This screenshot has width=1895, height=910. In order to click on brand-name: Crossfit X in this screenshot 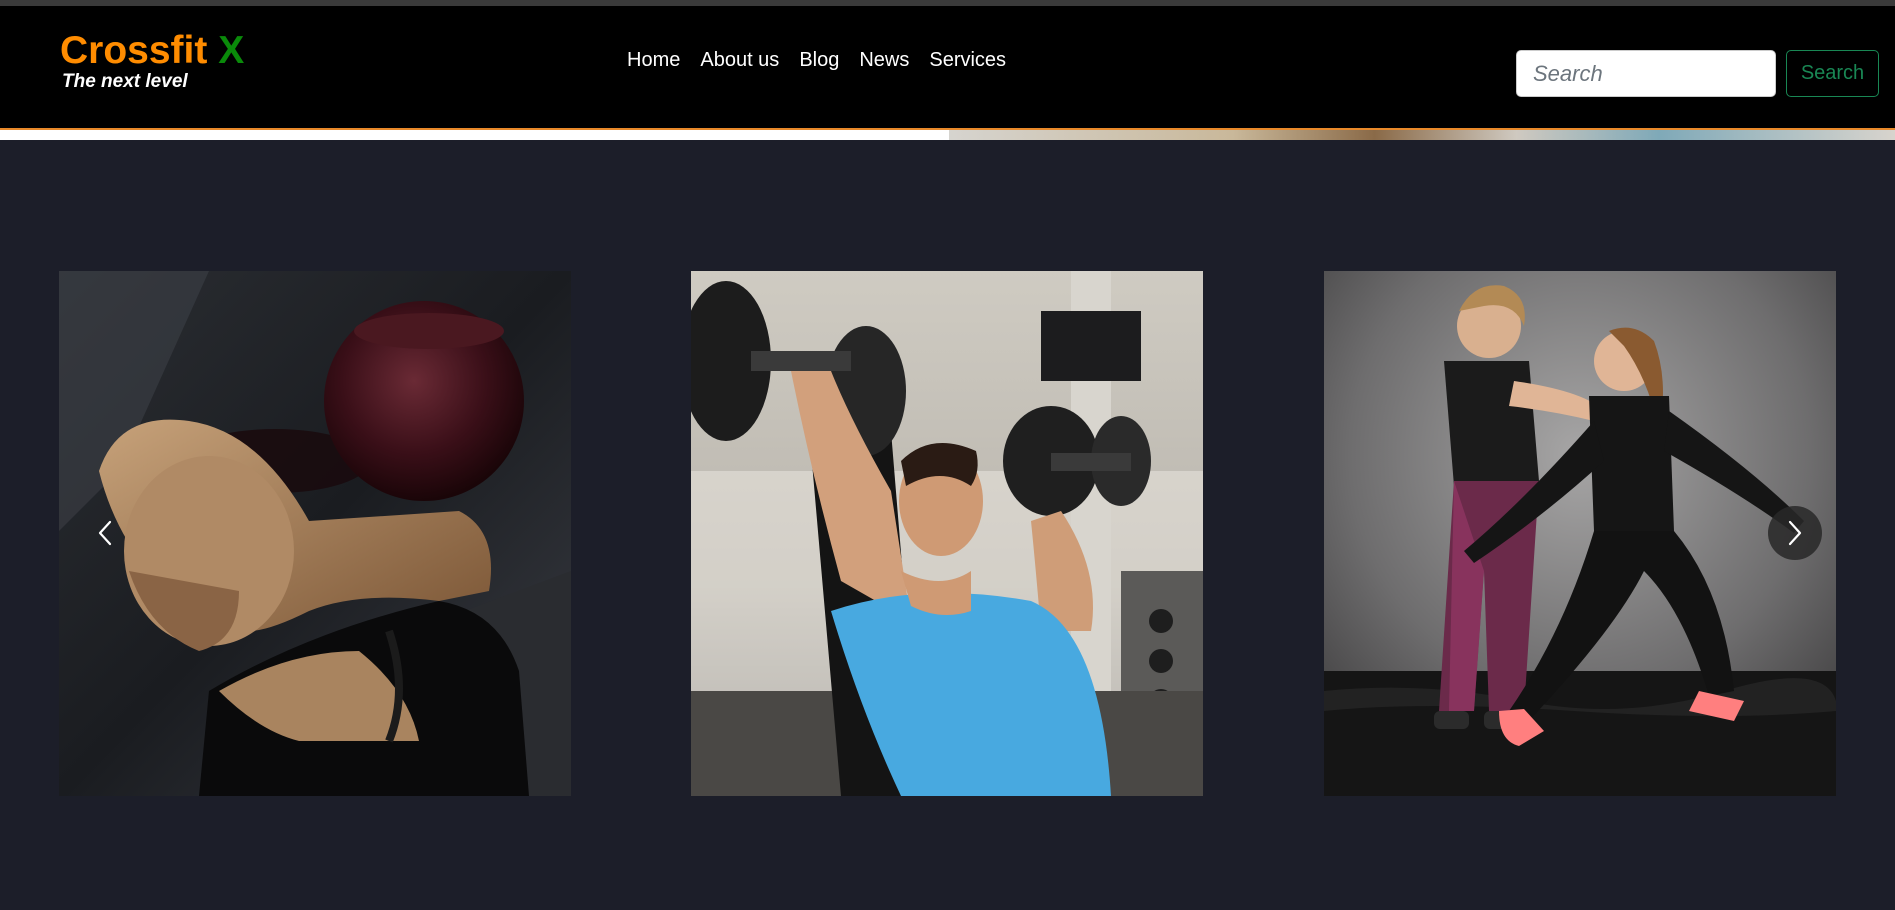, I will do `click(152, 50)`.